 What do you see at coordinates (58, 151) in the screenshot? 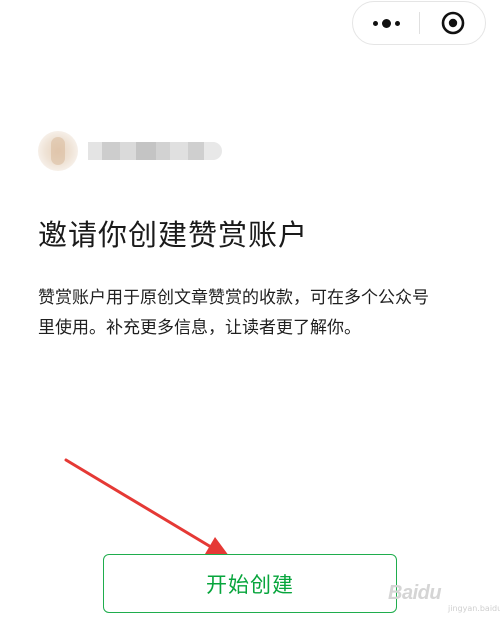
I see `avatar` at bounding box center [58, 151].